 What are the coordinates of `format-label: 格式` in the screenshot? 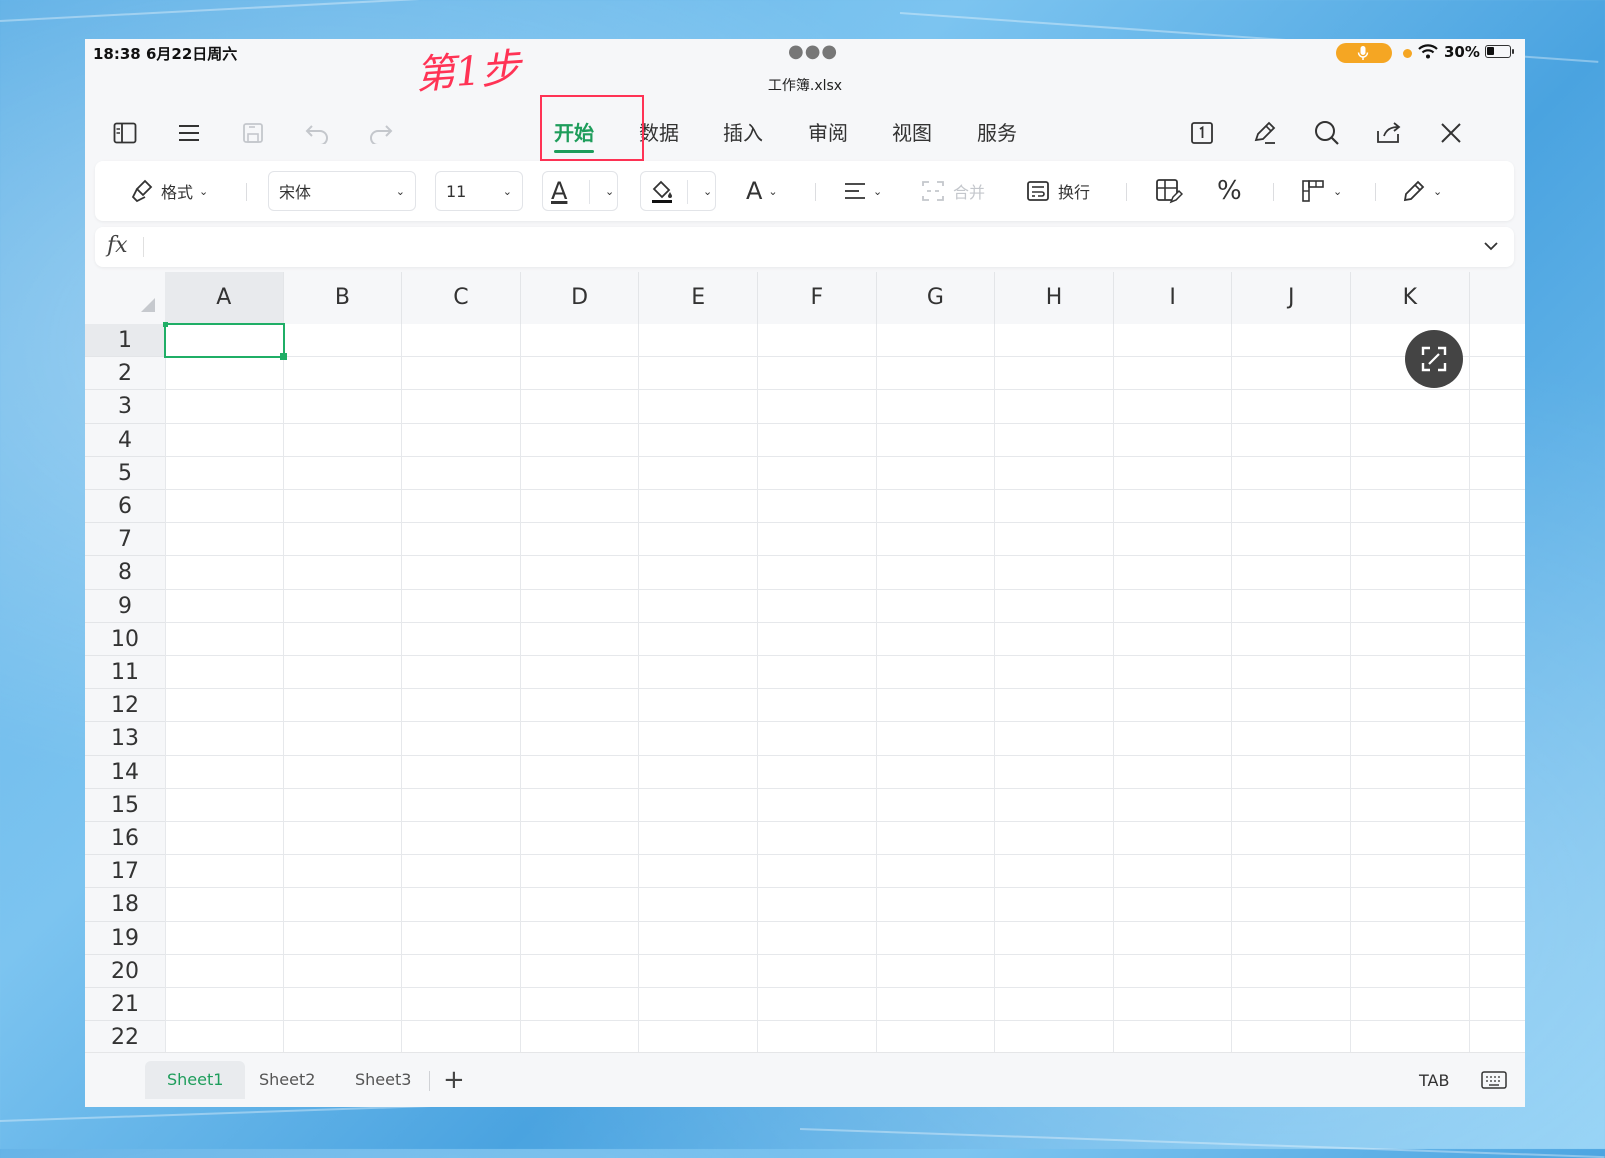 It's located at (177, 192).